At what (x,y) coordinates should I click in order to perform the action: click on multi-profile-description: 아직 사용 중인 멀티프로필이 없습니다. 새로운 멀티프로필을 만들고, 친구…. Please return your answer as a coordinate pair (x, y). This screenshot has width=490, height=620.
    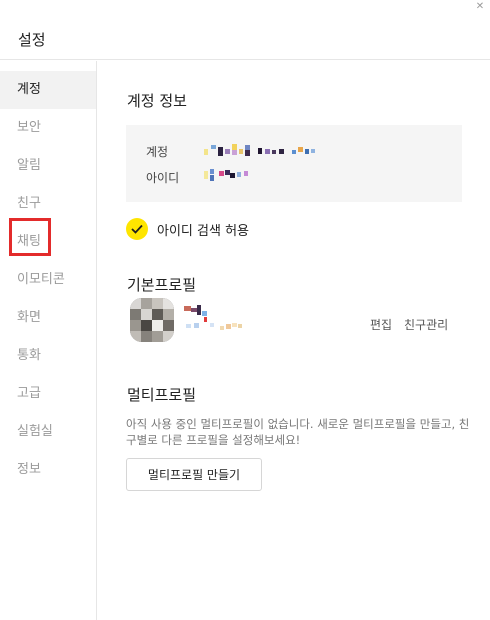
    Looking at the image, I should click on (298, 432).